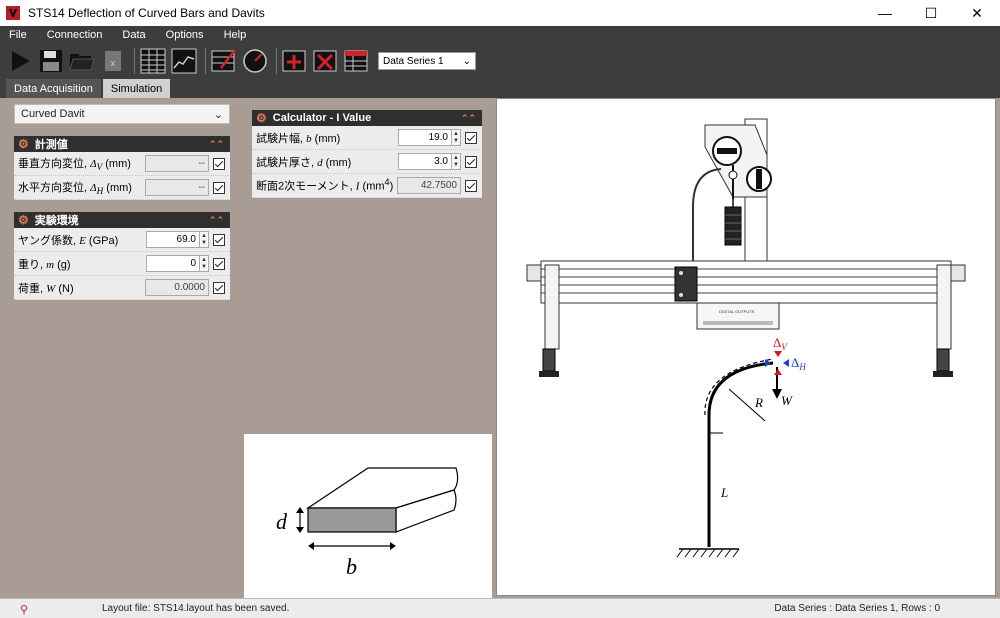  I want to click on menu-file: File, so click(18, 35).